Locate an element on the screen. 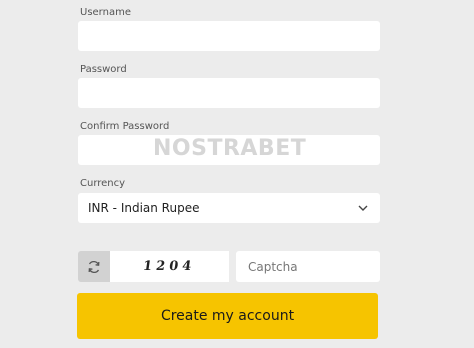 The width and height of the screenshot is (474, 348). refresh-captcha-button is located at coordinates (94, 266).